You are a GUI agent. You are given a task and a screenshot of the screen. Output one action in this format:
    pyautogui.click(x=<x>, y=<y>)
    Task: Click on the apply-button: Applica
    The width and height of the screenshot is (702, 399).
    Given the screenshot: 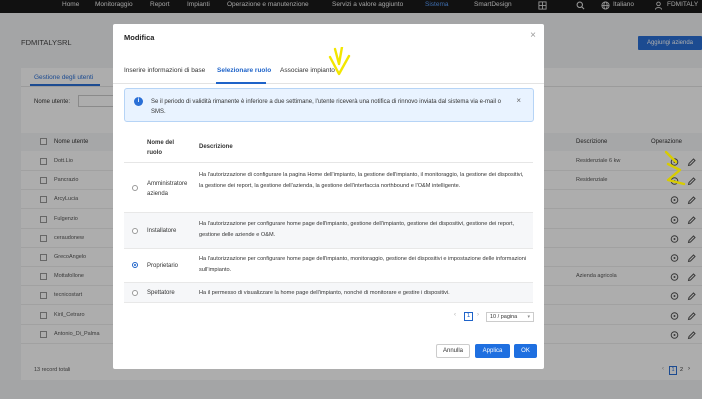 What is the action you would take?
    pyautogui.click(x=492, y=351)
    